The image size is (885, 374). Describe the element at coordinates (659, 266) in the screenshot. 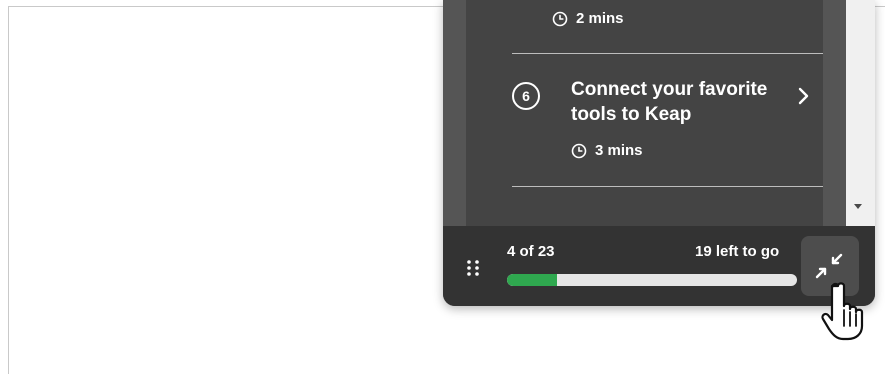

I see `progress-footer: 4 of 23 19 left to go` at that location.